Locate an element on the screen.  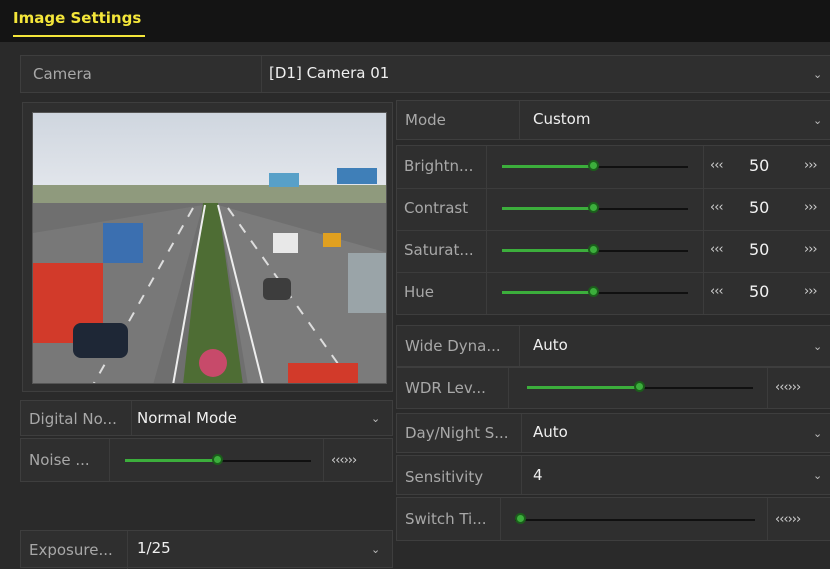
adjustment-row: Brightn... ‹‹‹ 50 ››› is located at coordinates (613, 166).